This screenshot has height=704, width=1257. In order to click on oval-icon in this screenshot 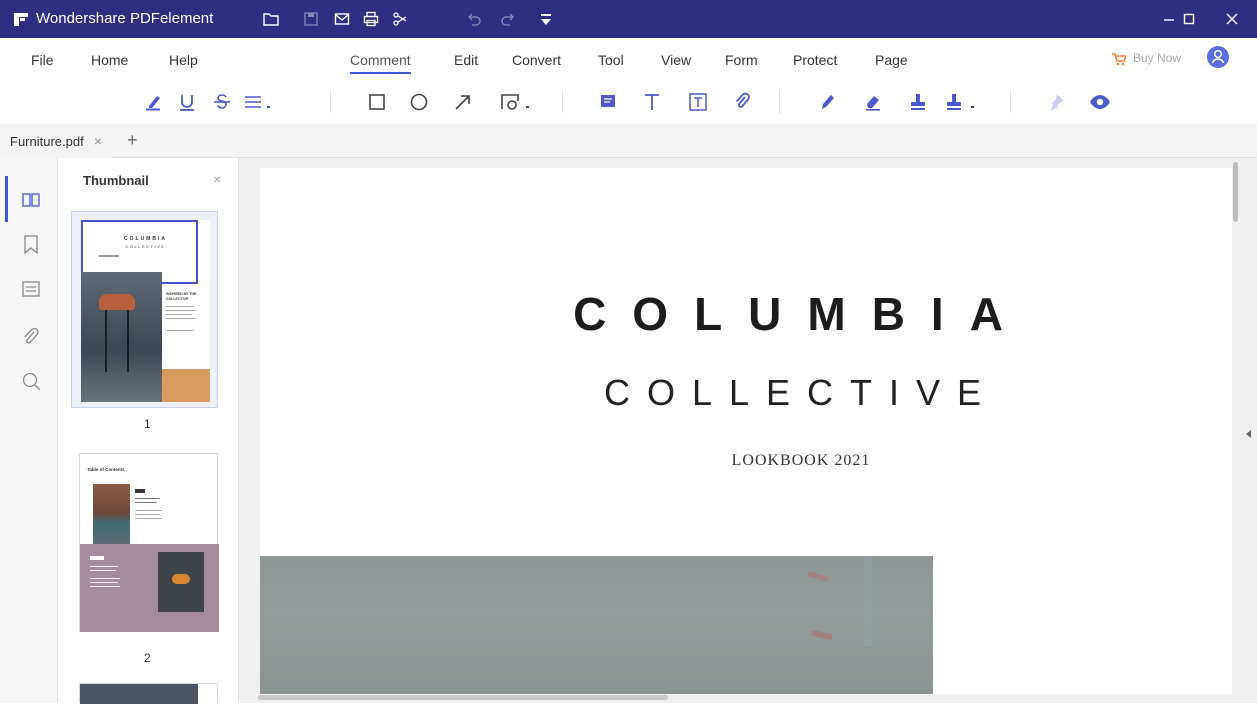, I will do `click(419, 102)`.